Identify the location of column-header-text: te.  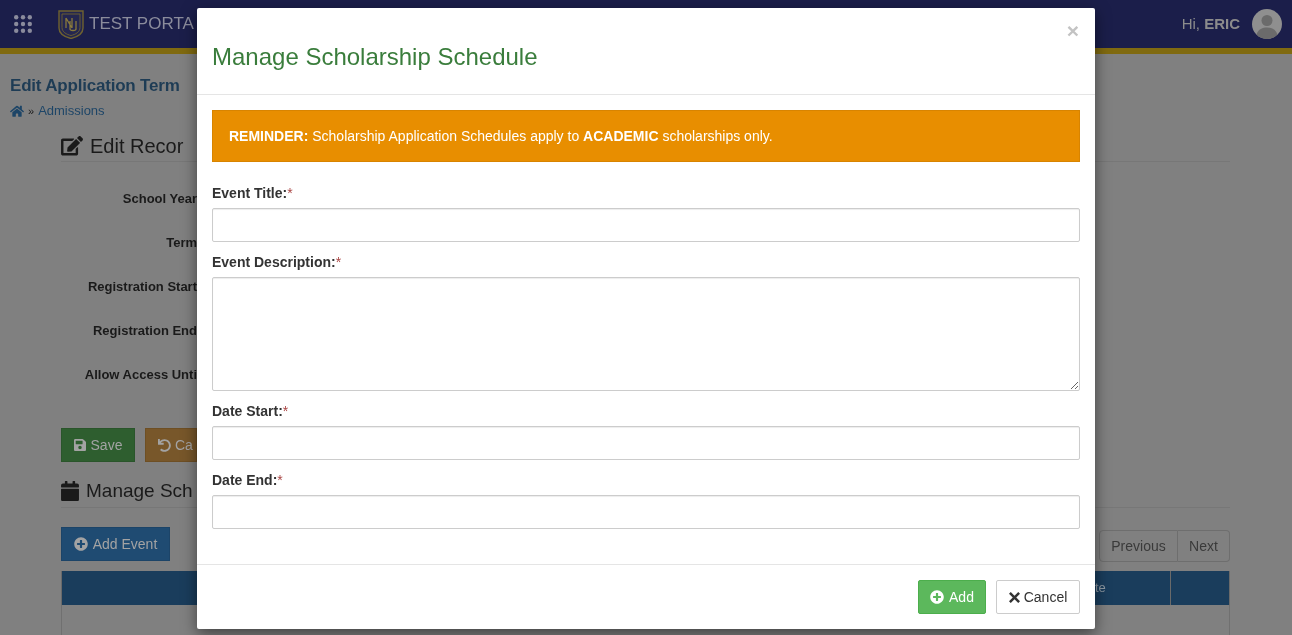
(1100, 588).